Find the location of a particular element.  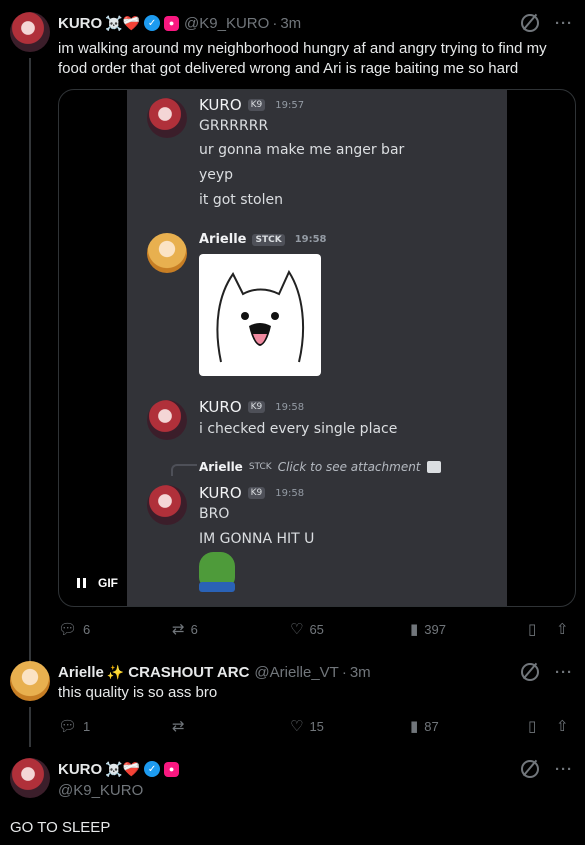

like-button: ♡ 65 is located at coordinates (307, 629).